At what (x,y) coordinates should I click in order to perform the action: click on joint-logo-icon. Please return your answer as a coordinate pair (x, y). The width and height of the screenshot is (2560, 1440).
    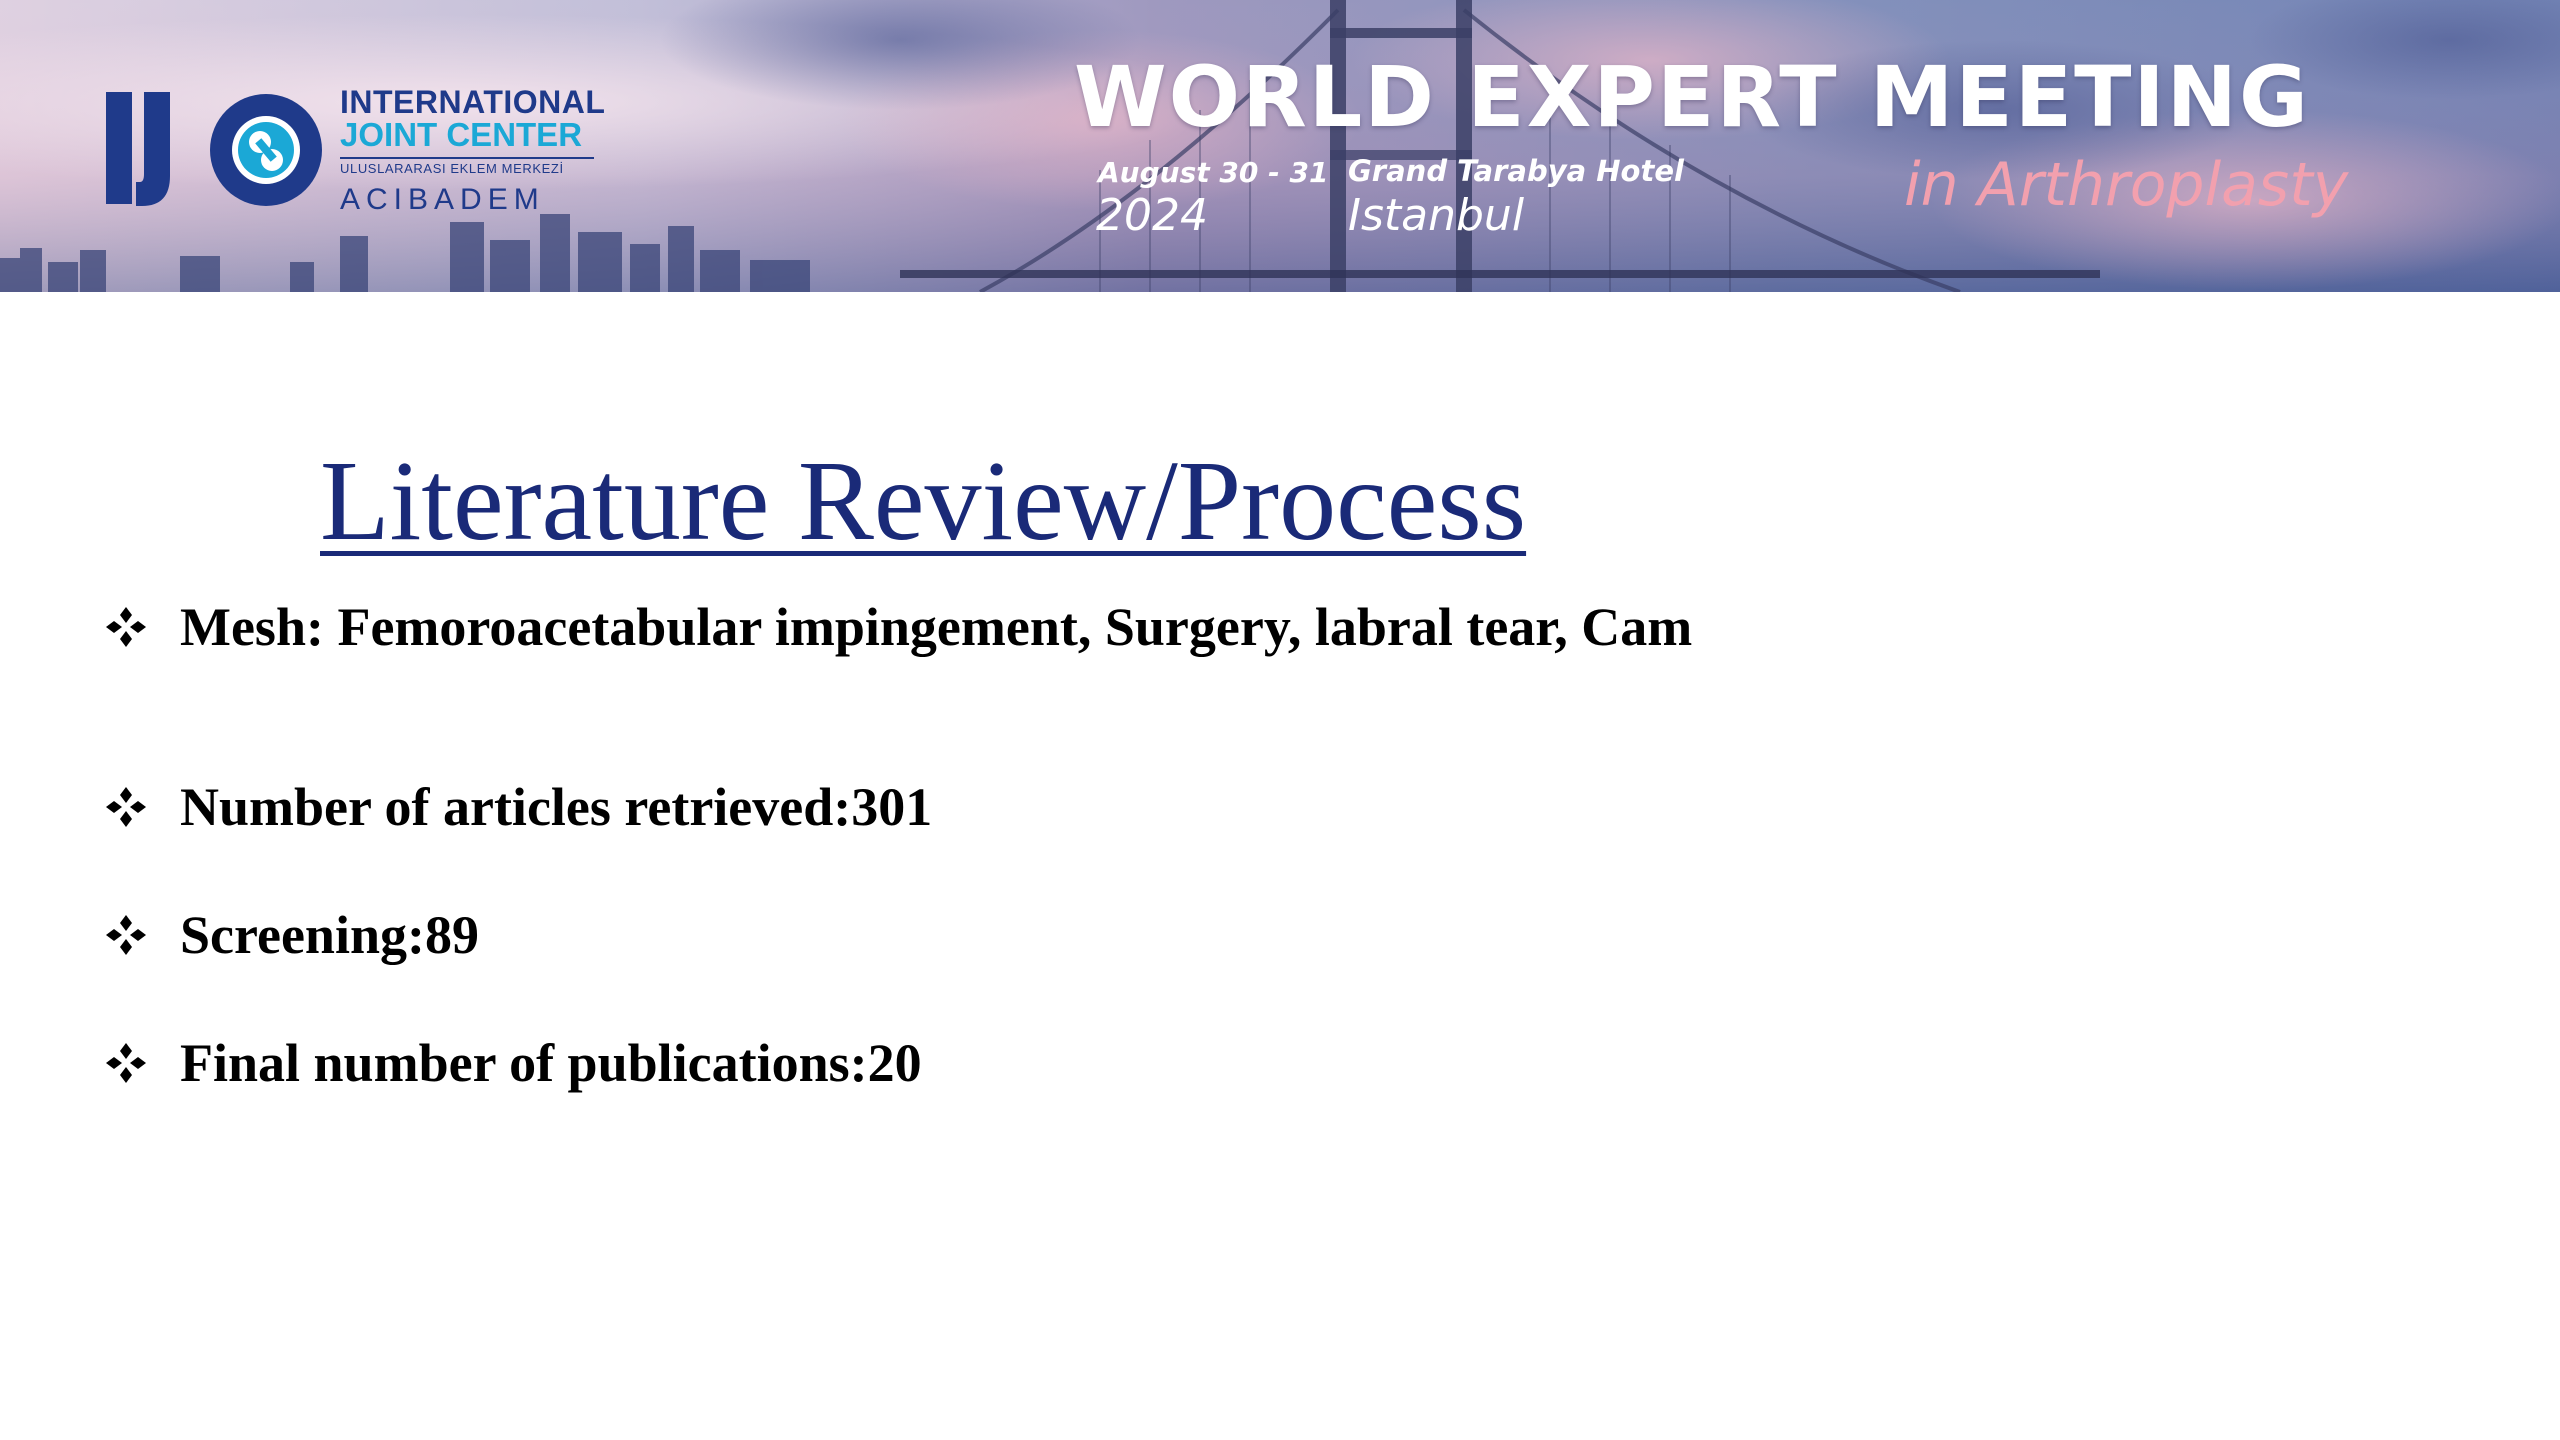
    Looking at the image, I should click on (214, 149).